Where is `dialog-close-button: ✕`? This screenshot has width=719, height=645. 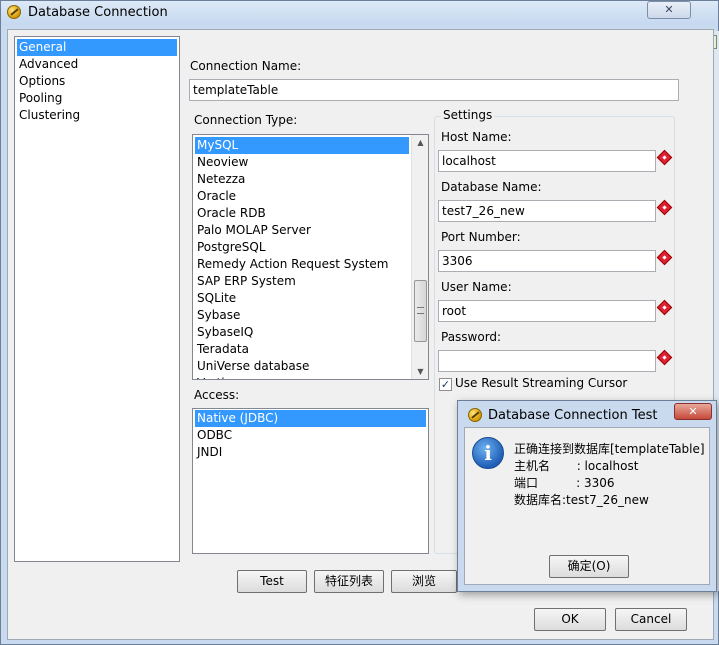
dialog-close-button: ✕ is located at coordinates (693, 411).